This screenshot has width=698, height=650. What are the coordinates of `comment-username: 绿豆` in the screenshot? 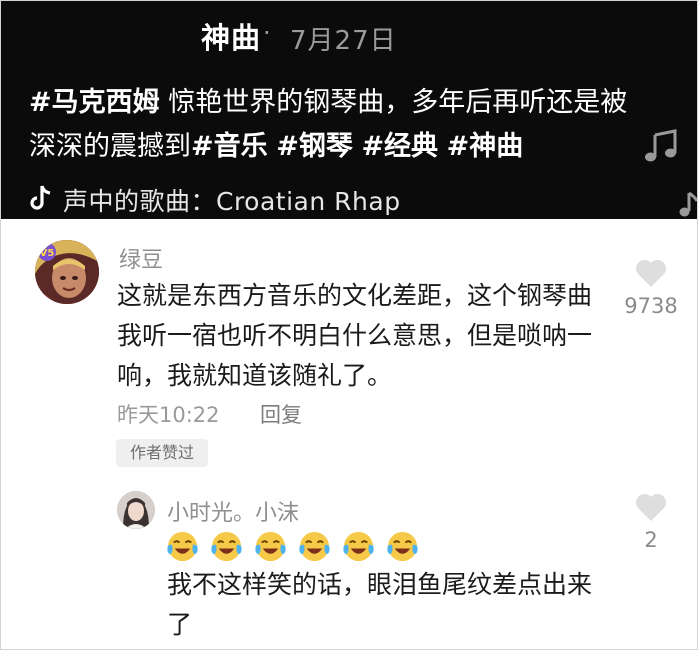 It's located at (141, 258).